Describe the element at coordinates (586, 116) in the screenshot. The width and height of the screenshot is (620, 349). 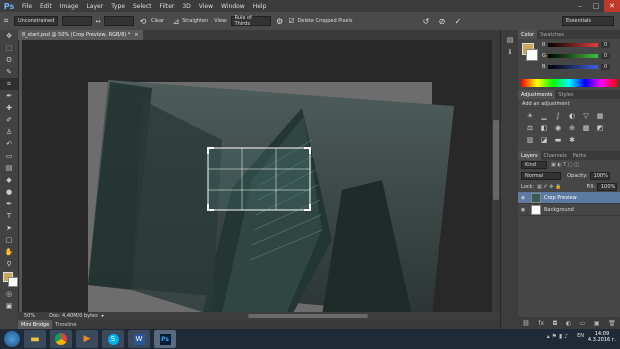
I see `vibrance-icon: ▽` at that location.